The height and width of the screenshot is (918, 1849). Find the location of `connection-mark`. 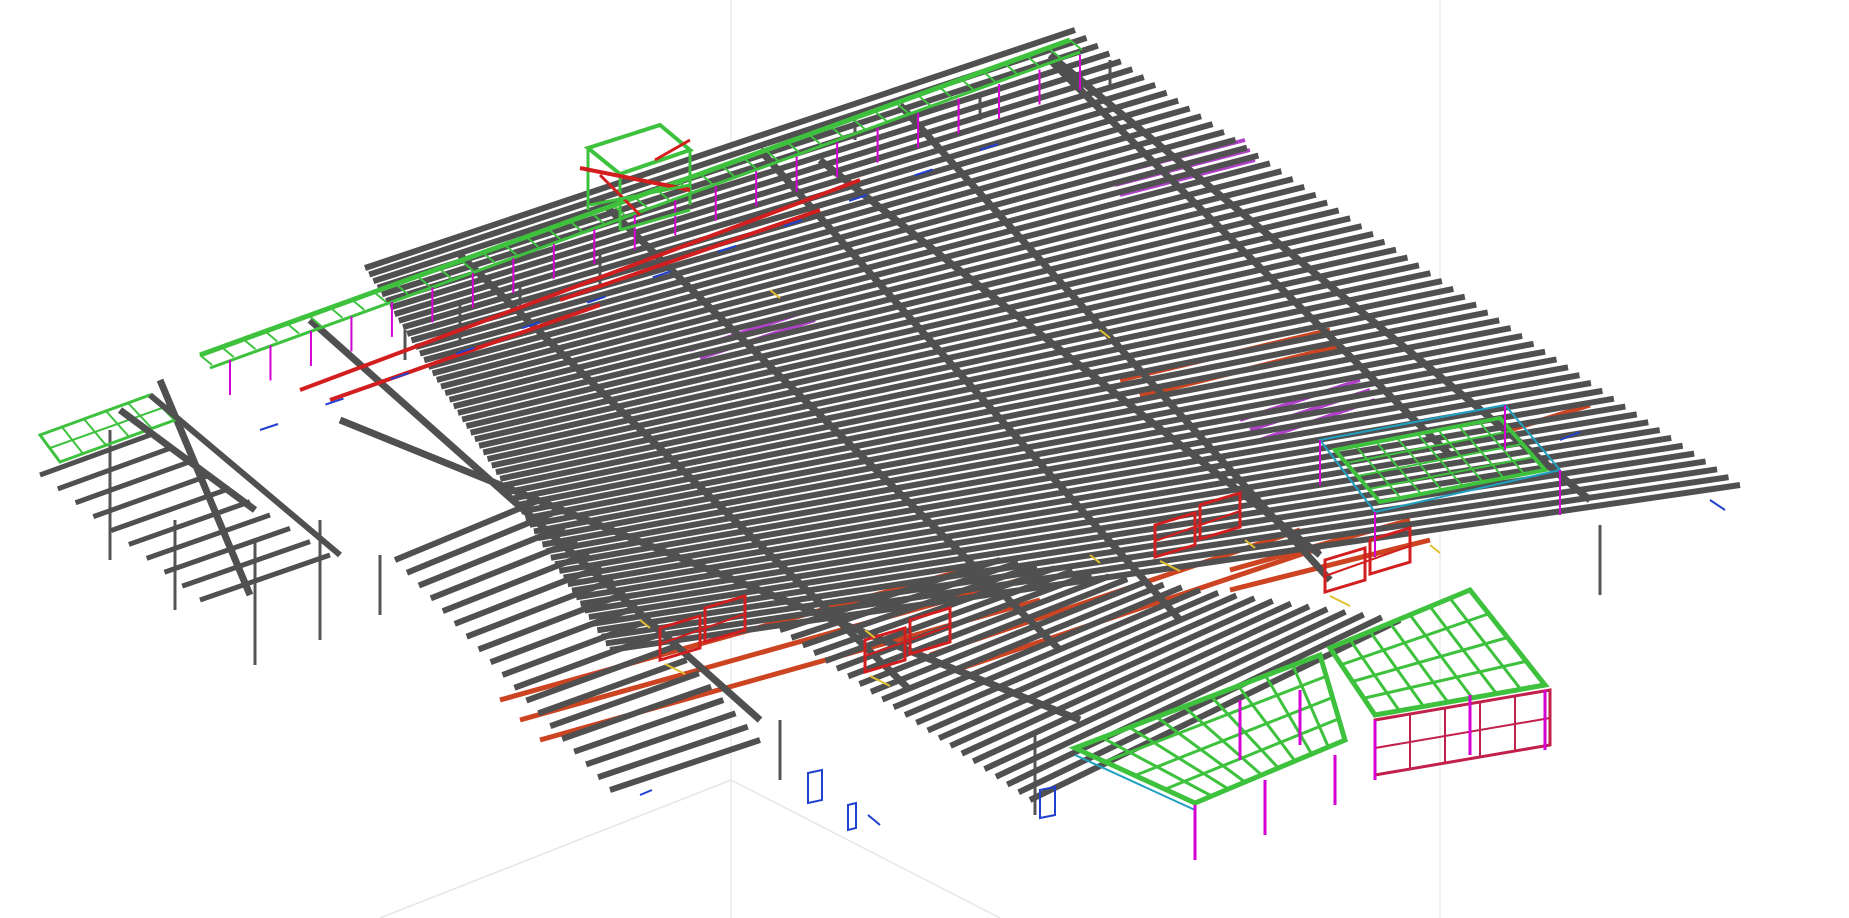

connection-mark is located at coordinates (1435, 549).